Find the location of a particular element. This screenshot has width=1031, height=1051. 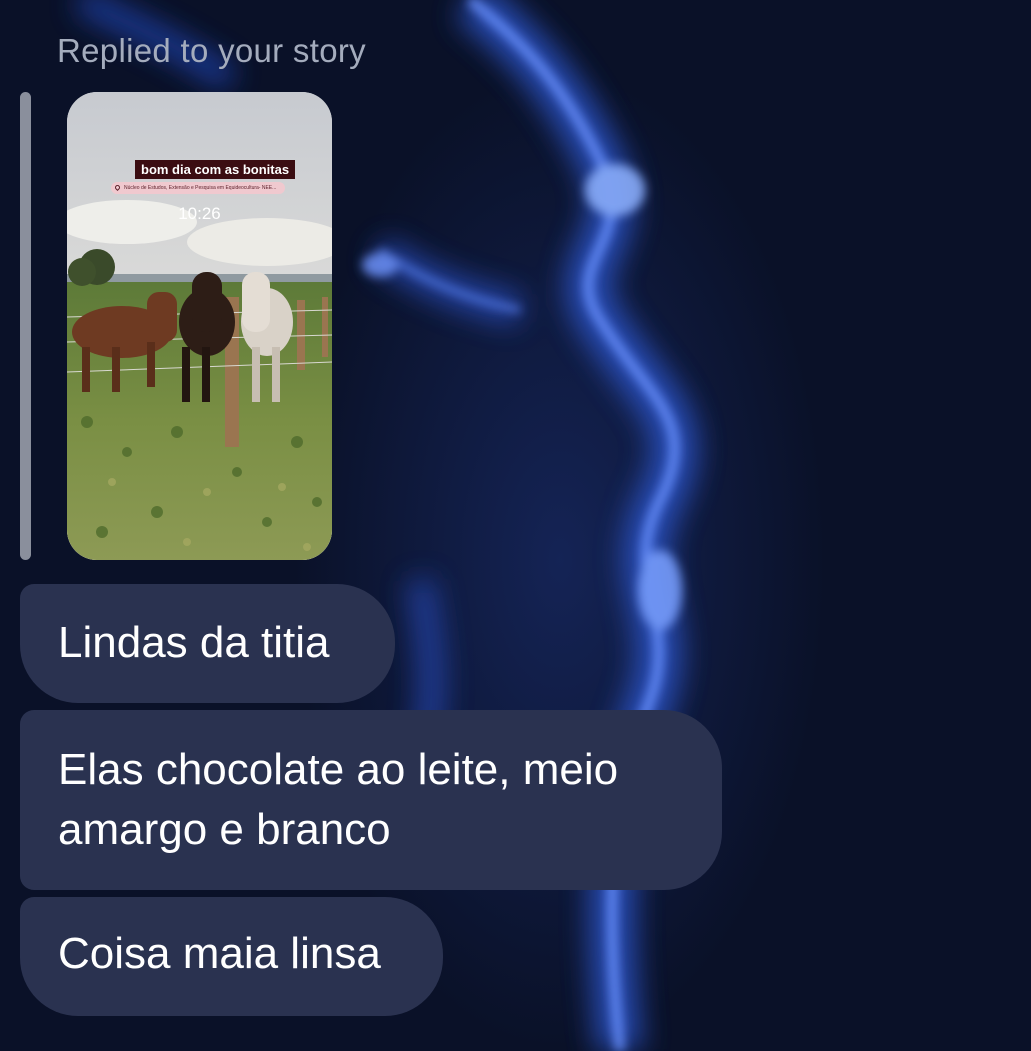

story-time-sticker: 10:26 is located at coordinates (199, 213).